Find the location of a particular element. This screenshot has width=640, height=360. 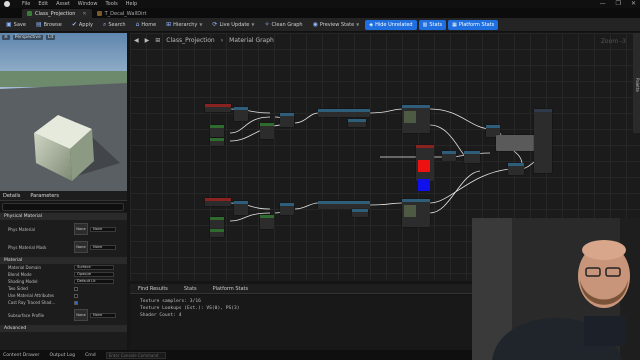

folder-icon: ▤ is located at coordinates (38, 24).